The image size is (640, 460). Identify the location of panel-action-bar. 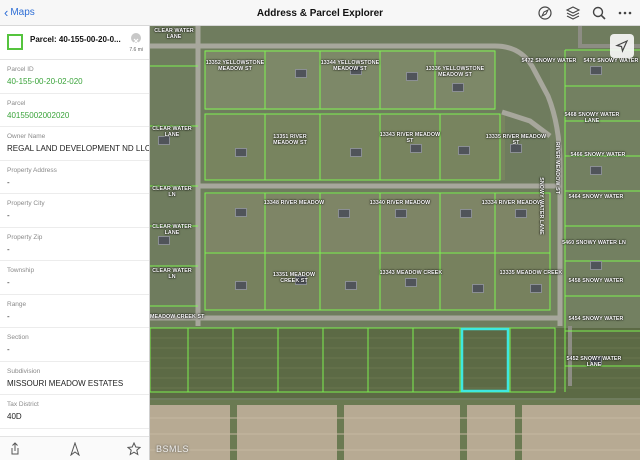
(74, 448).